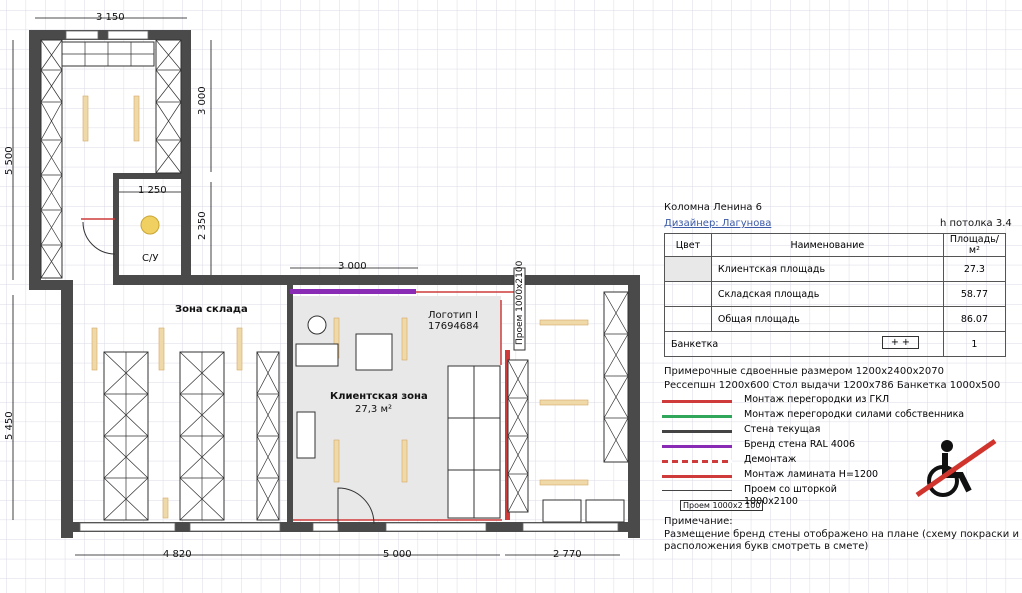  Describe the element at coordinates (9, 160) in the screenshot. I see `dim-left: 5 500` at that location.